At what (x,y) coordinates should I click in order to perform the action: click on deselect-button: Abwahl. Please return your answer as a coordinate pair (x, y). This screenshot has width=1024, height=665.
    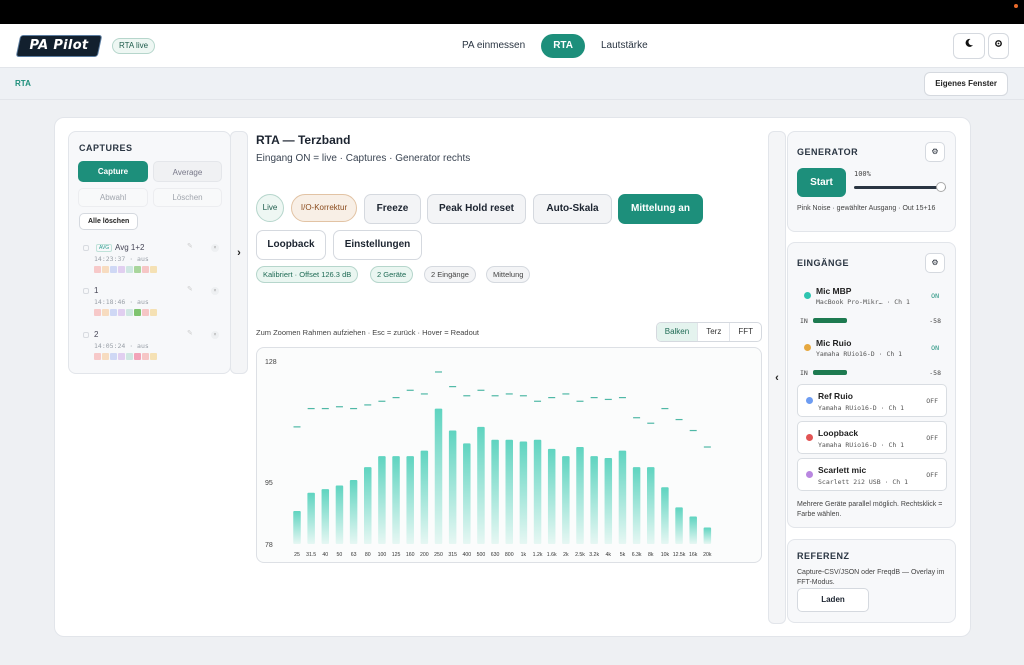
    Looking at the image, I should click on (113, 197).